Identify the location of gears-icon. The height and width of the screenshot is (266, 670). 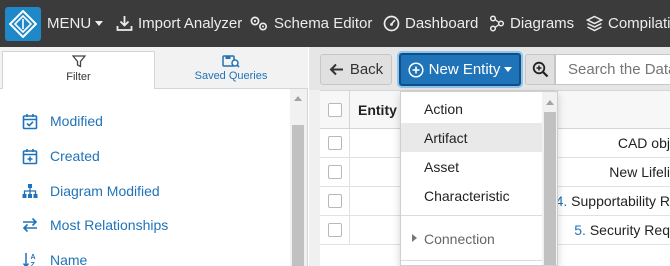
(259, 23).